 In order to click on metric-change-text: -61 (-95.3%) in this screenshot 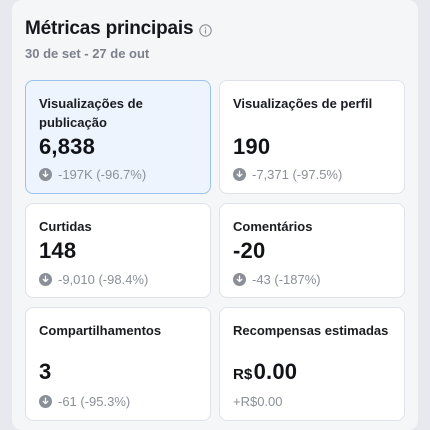, I will do `click(94, 401)`.